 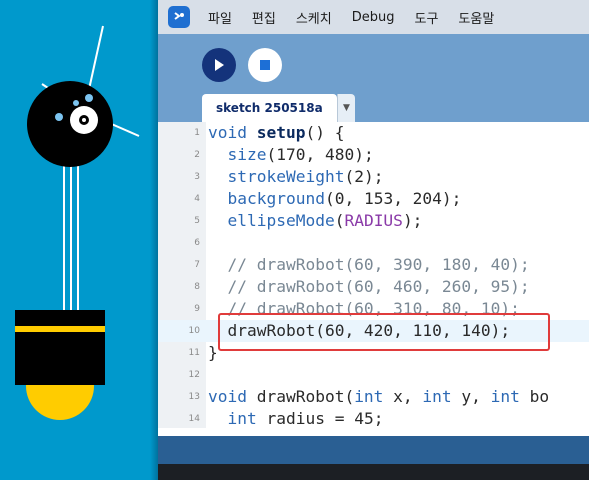 What do you see at coordinates (369, 264) in the screenshot?
I see `code-comment: // drawRobot(60, 390, 180, 40);` at bounding box center [369, 264].